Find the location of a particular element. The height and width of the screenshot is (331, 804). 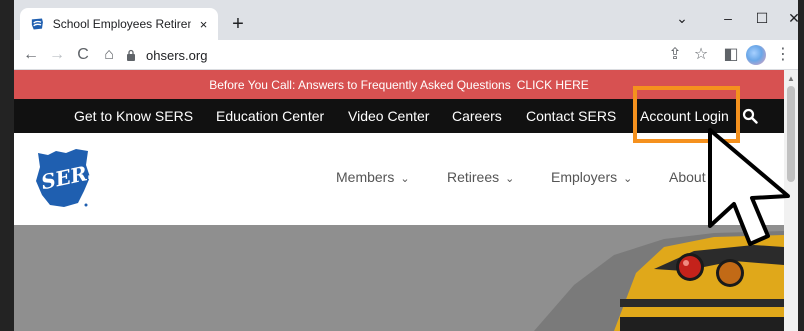

menu-employers: Employers ⌄ is located at coordinates (591, 177).